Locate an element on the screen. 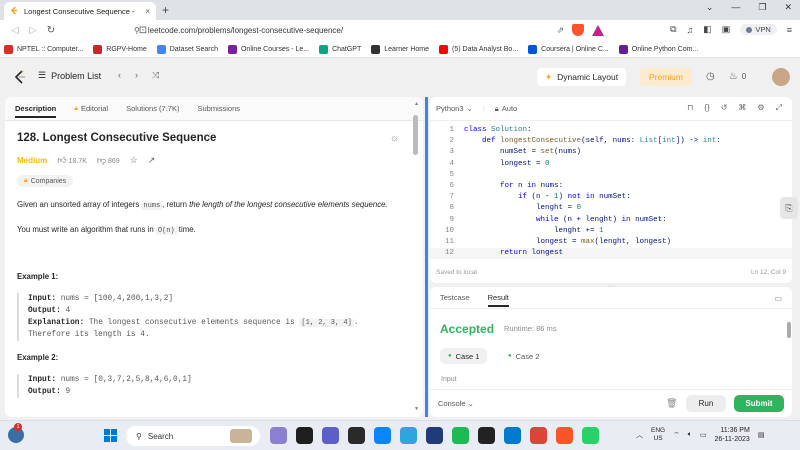 This screenshot has height=450, width=800. like-button: 👍︎ 18.7K is located at coordinates (72, 160).